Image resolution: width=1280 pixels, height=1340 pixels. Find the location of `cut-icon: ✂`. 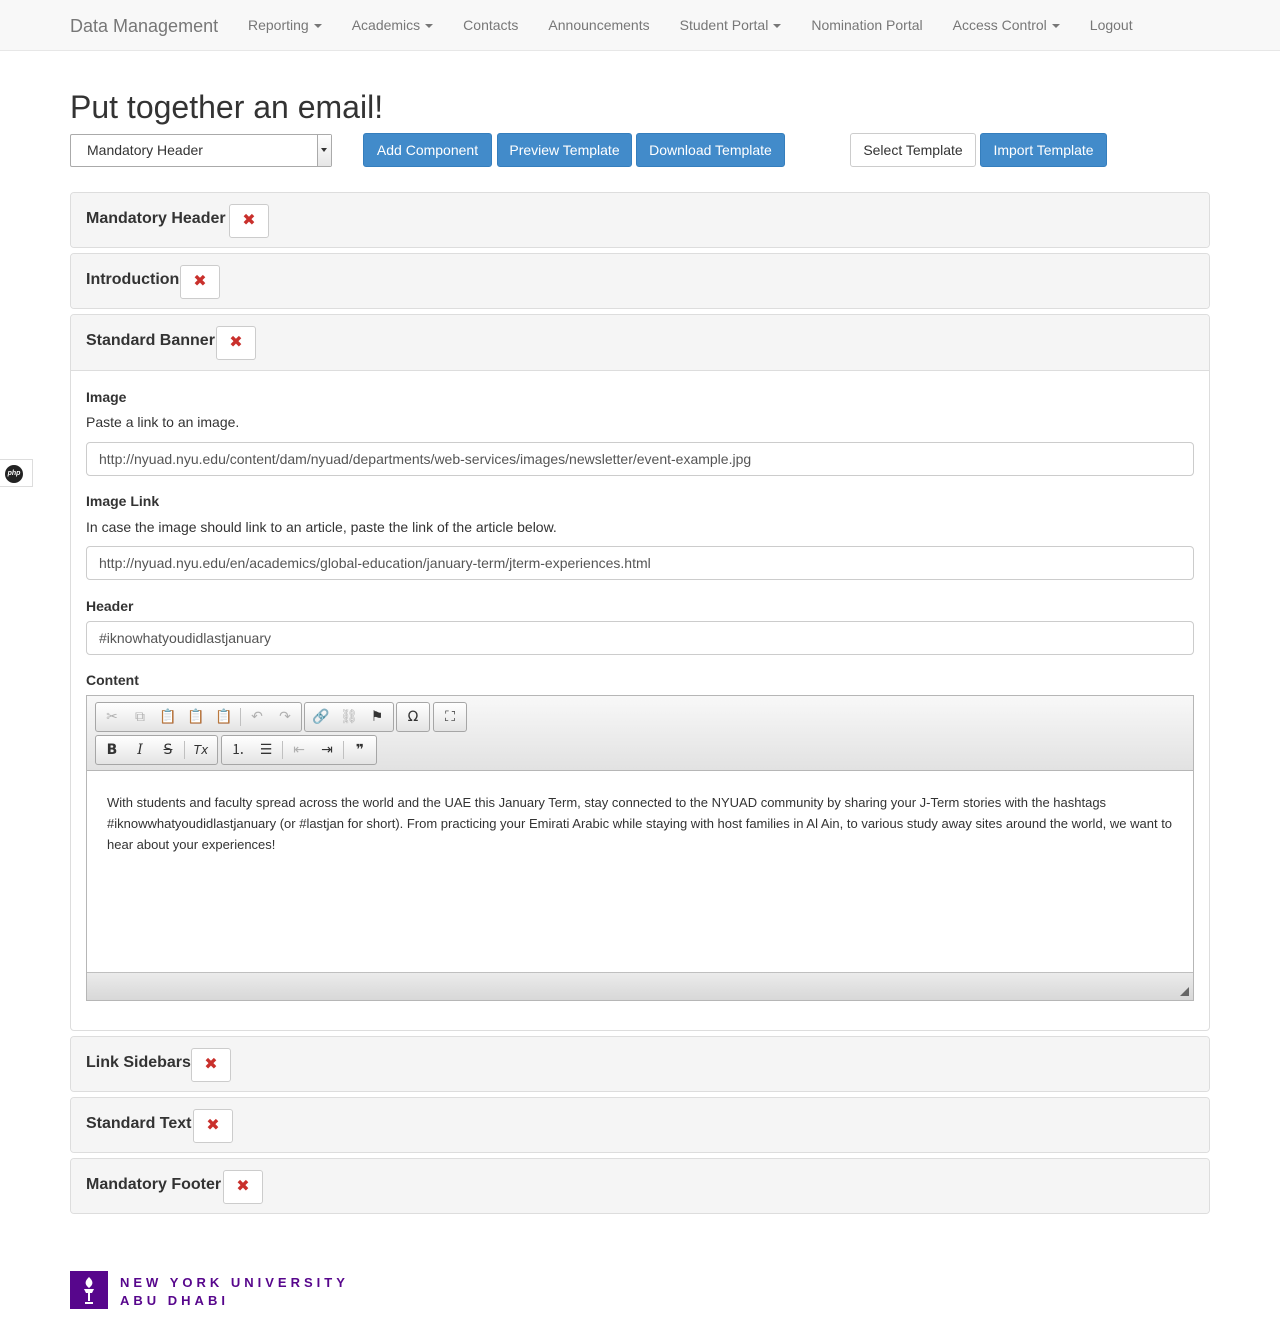

cut-icon: ✂ is located at coordinates (112, 717).